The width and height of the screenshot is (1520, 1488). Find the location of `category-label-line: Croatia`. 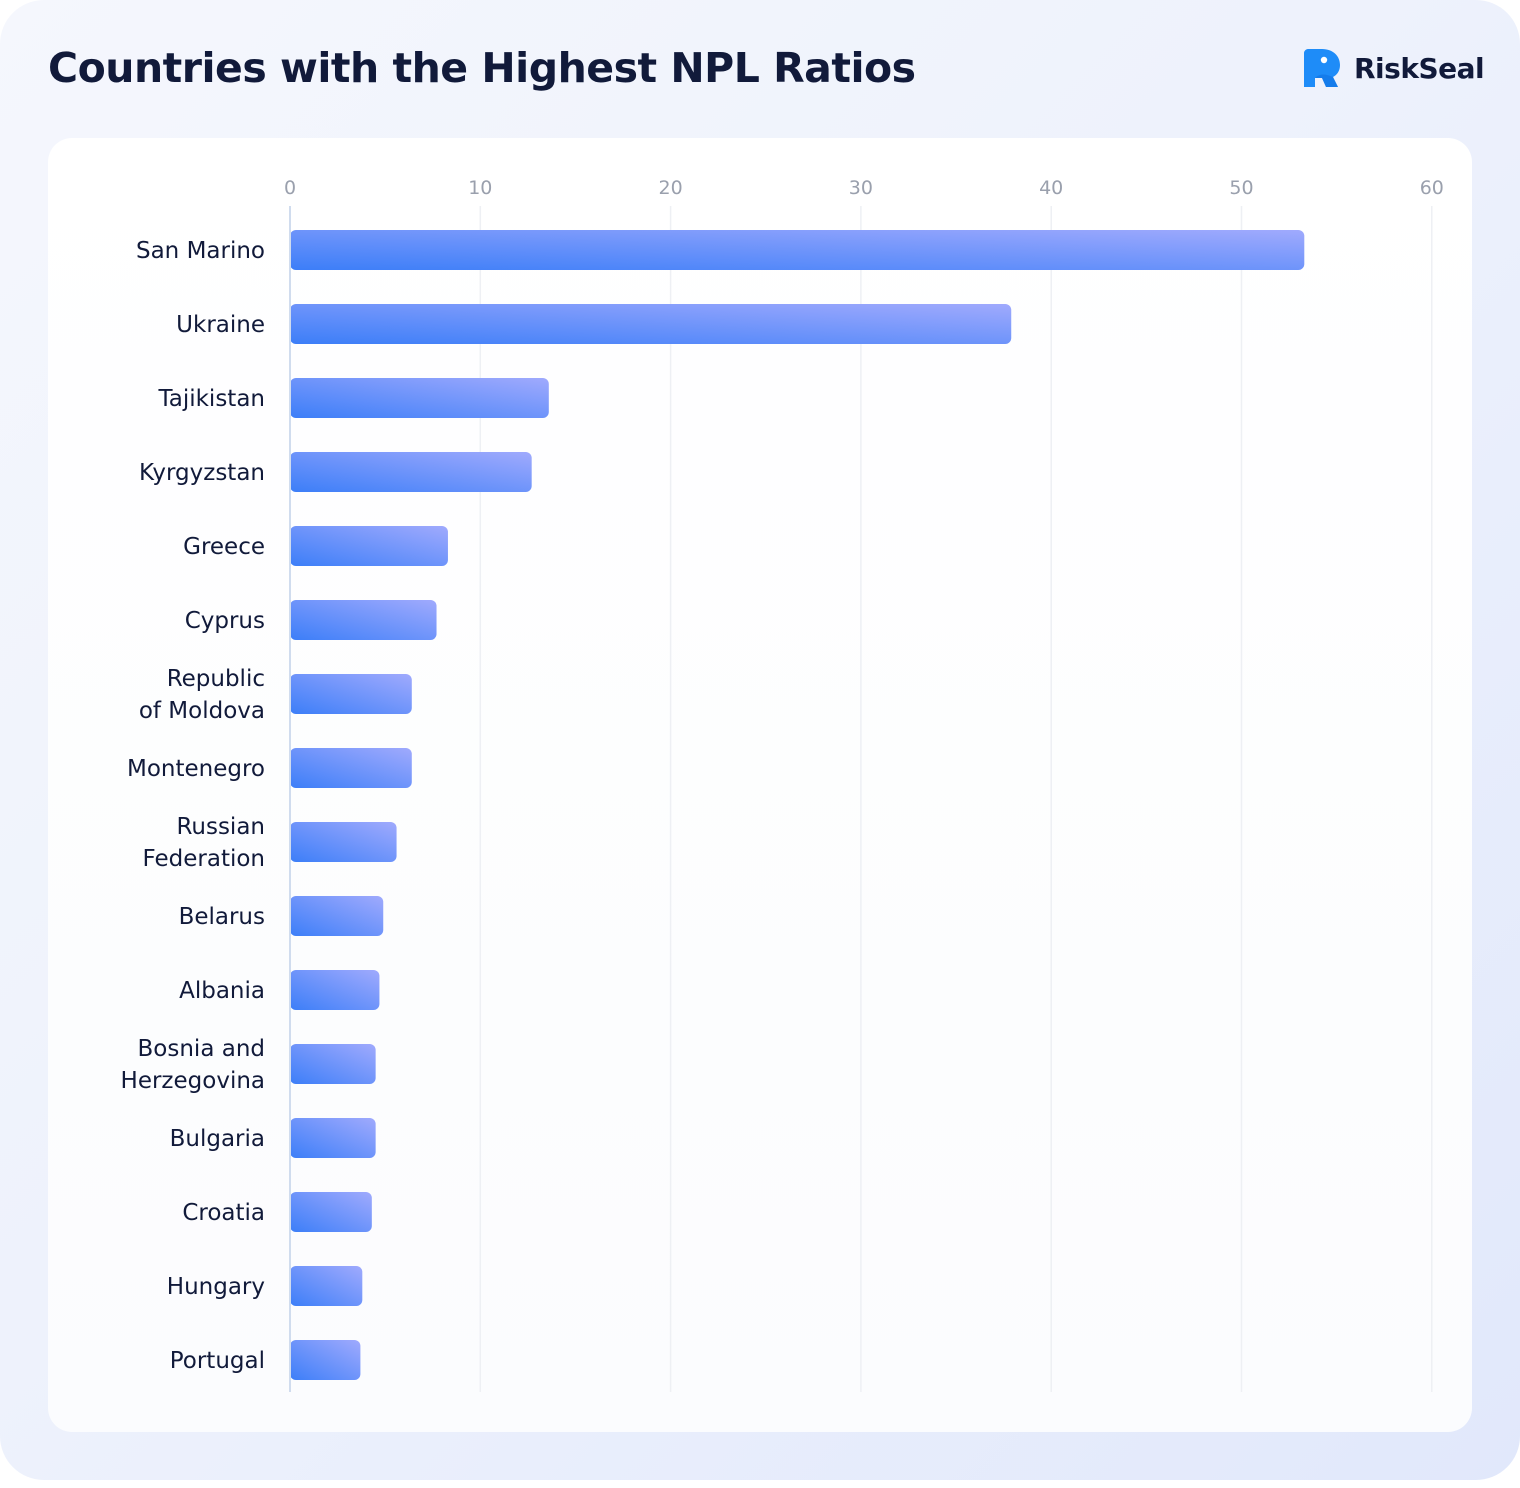

category-label-line: Croatia is located at coordinates (223, 1213).